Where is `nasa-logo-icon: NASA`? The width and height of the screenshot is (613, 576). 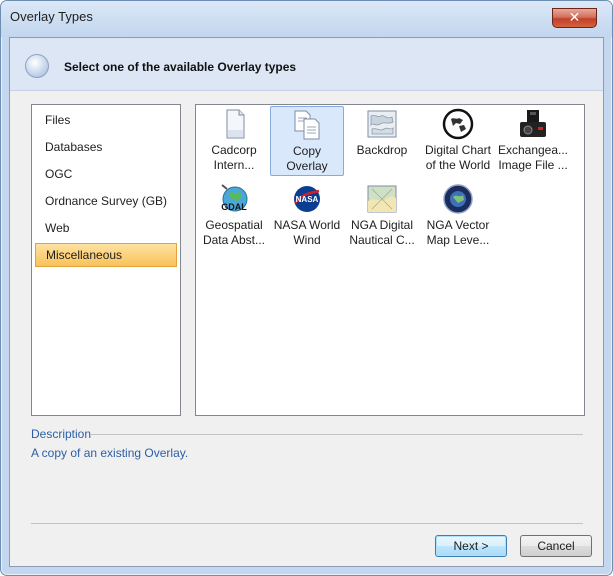
nasa-logo-icon: NASA is located at coordinates (307, 199).